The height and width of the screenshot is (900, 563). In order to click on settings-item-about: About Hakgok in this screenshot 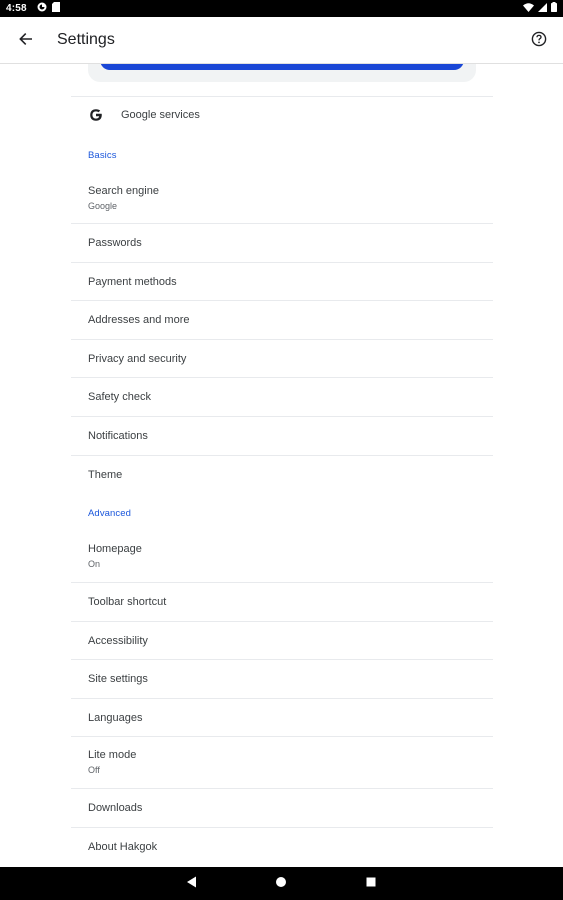, I will do `click(282, 847)`.